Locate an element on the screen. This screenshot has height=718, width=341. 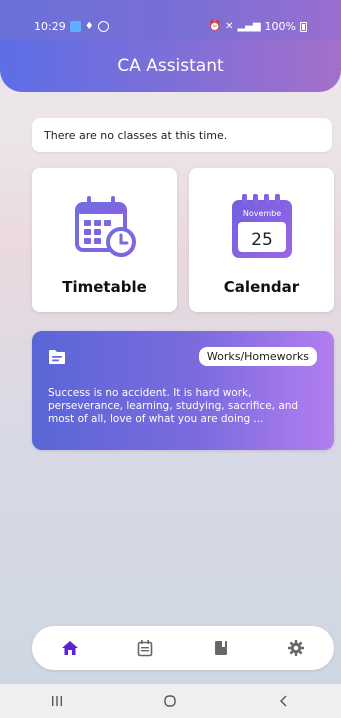
status-right: ⏰ ✕ ▂▄▆ 100% is located at coordinates (258, 26).